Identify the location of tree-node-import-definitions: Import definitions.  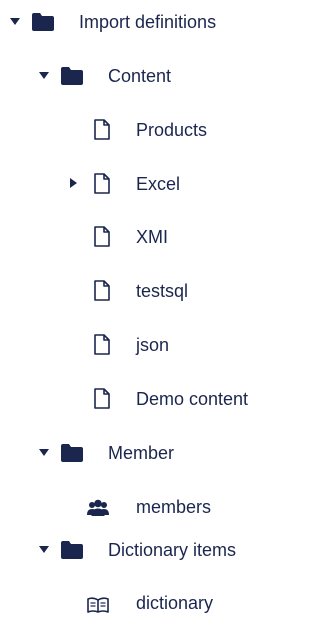
(137, 22).